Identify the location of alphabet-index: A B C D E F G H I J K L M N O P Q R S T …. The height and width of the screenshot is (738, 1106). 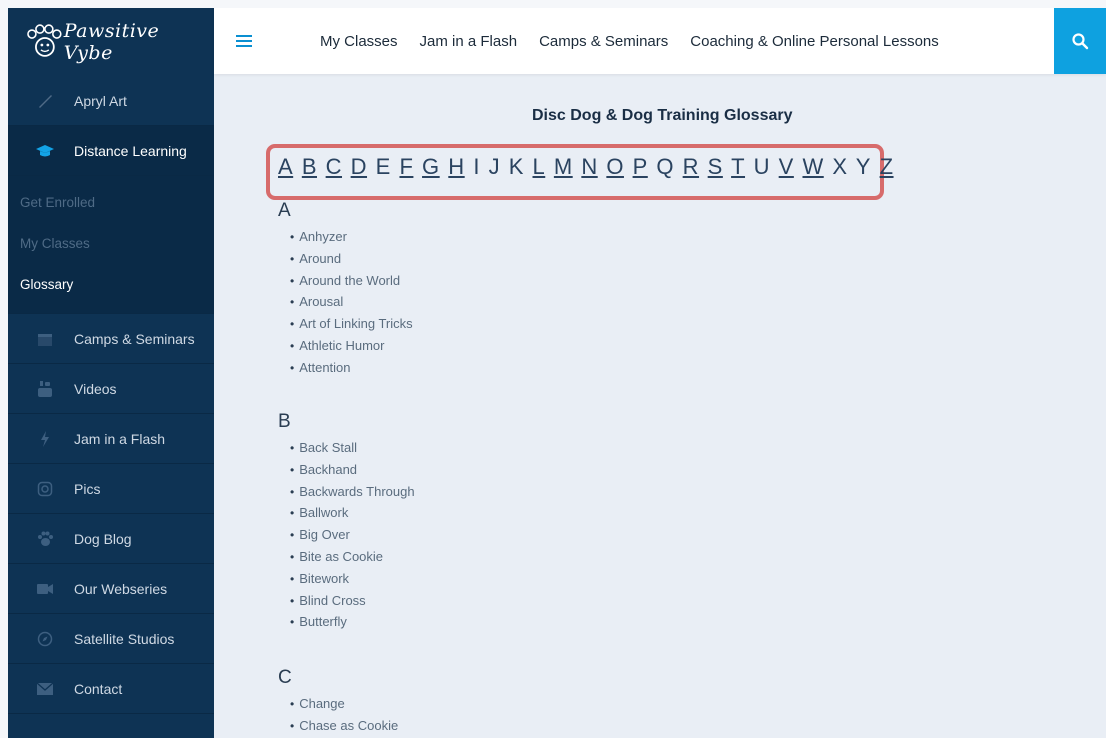
(587, 167).